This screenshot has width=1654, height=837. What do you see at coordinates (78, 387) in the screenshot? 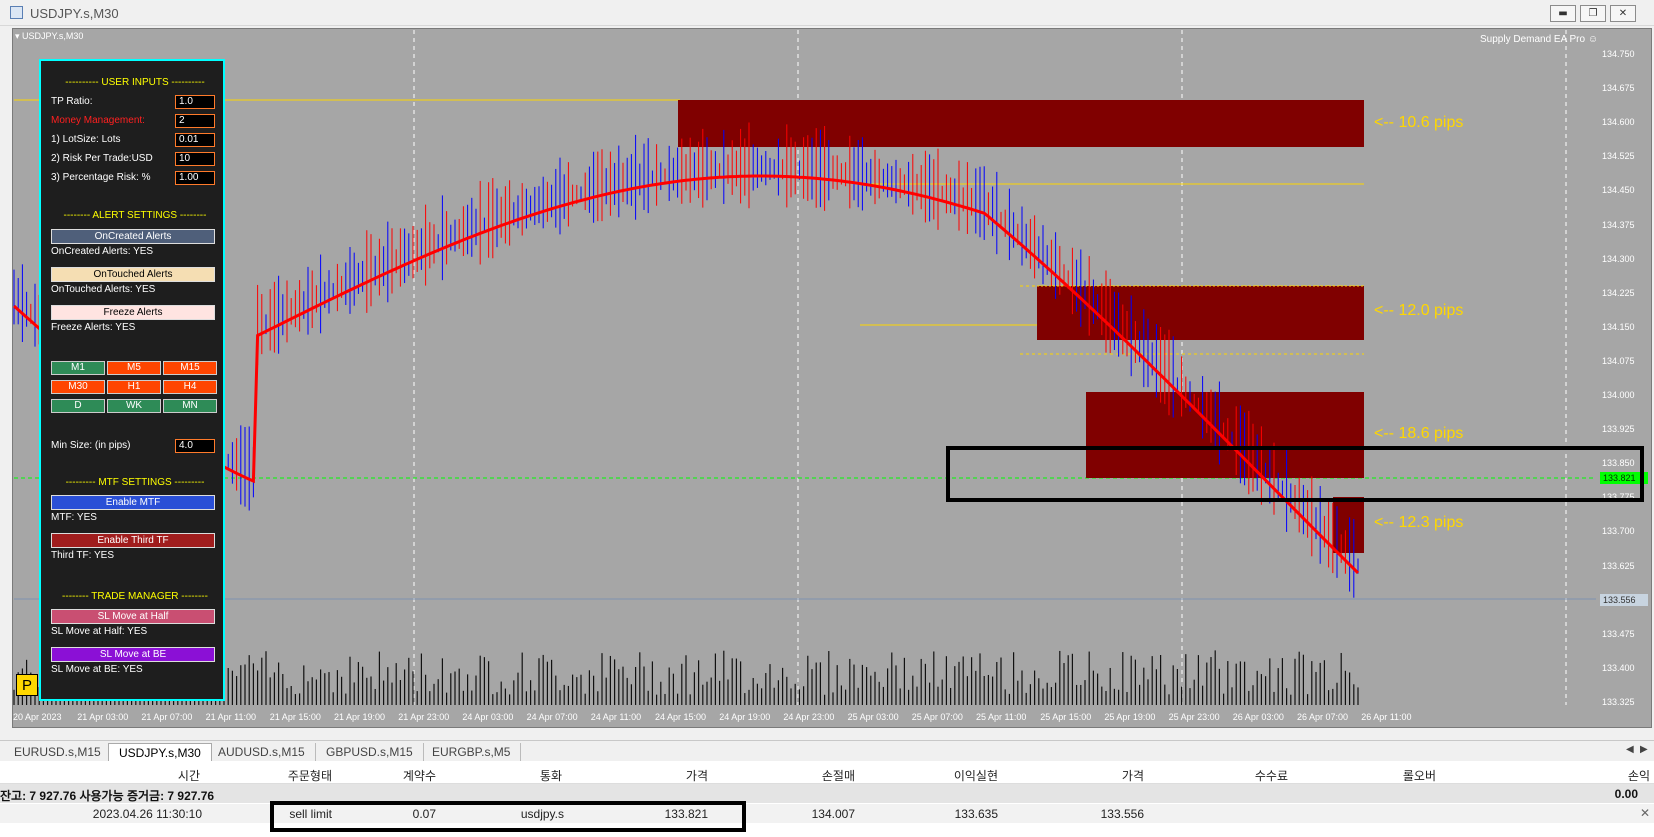
I see `timeframe-m30-button: M30` at bounding box center [78, 387].